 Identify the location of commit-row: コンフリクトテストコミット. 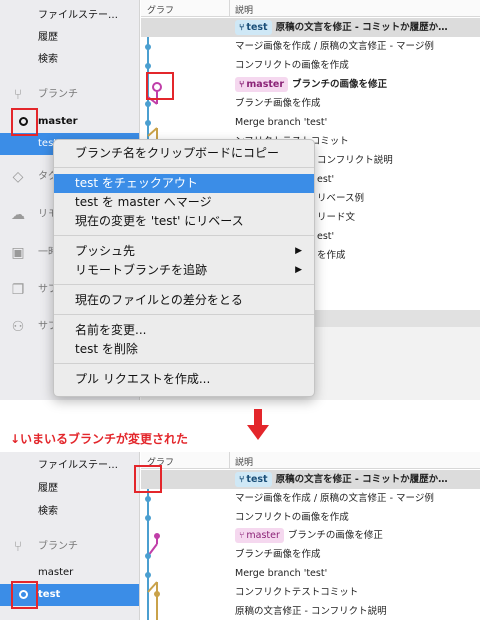
(310, 592).